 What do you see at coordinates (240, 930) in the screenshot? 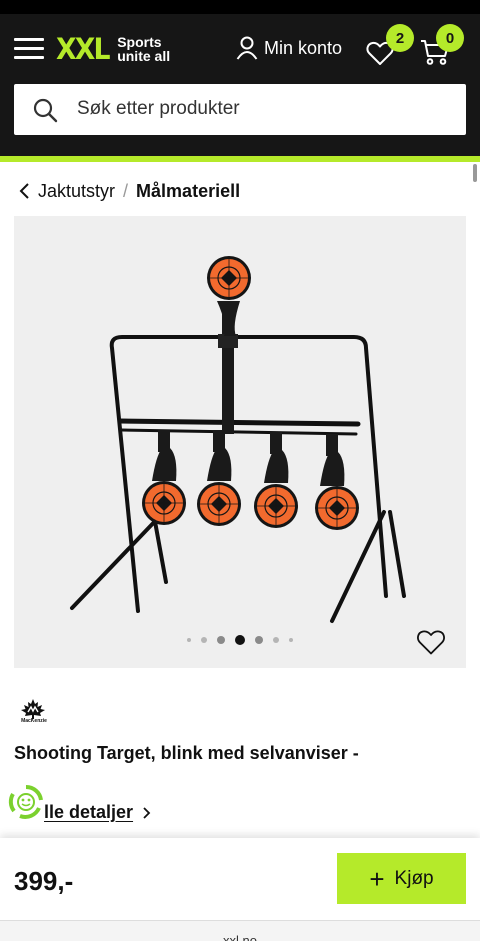
I see `browser-url-bar: xxl.no` at bounding box center [240, 930].